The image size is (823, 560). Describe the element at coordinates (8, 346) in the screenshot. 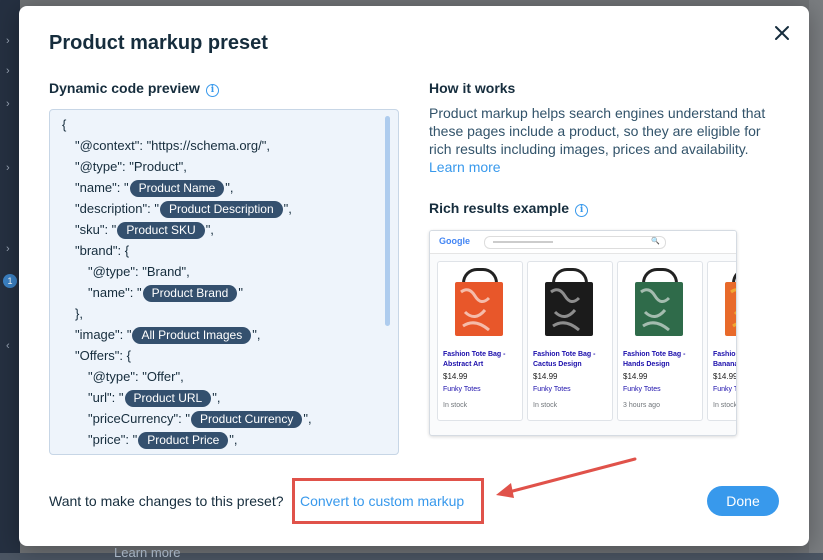

I see `chevron-up-icon: ‹` at that location.